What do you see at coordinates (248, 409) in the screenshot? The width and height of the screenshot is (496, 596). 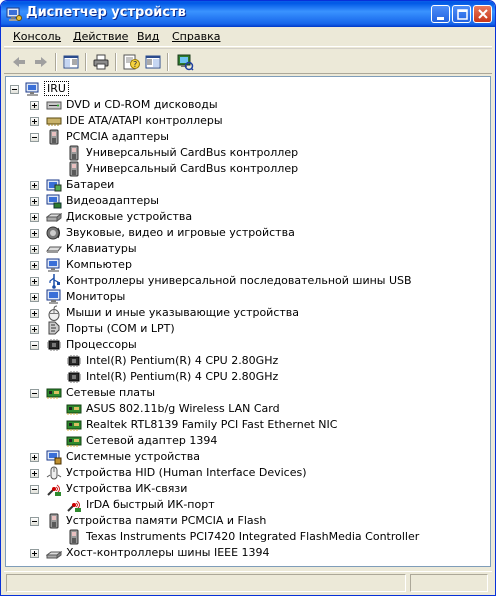 I see `tree-device: ASUS 802.11b/g Wireless LAN Card` at bounding box center [248, 409].